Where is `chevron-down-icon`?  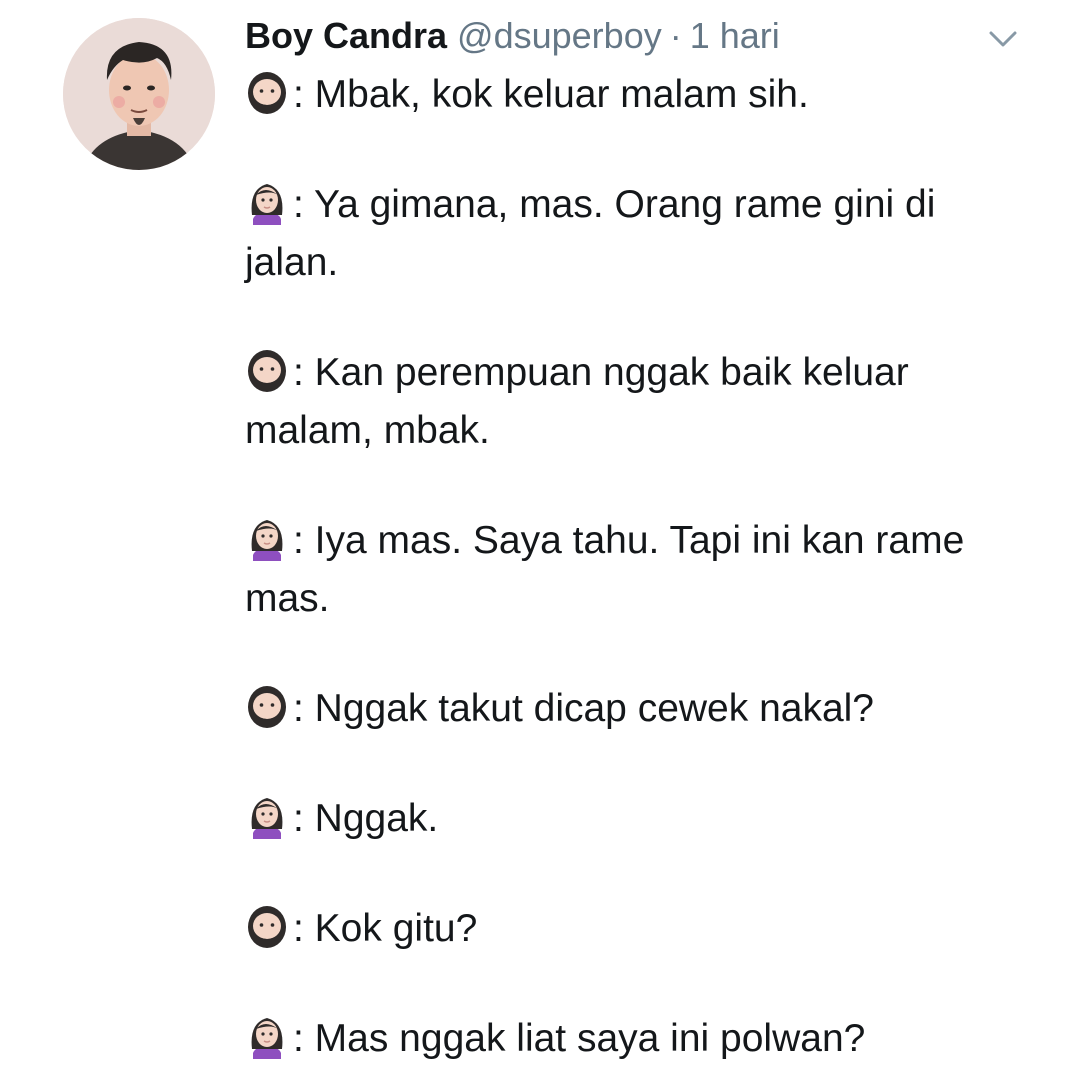 chevron-down-icon is located at coordinates (1003, 39).